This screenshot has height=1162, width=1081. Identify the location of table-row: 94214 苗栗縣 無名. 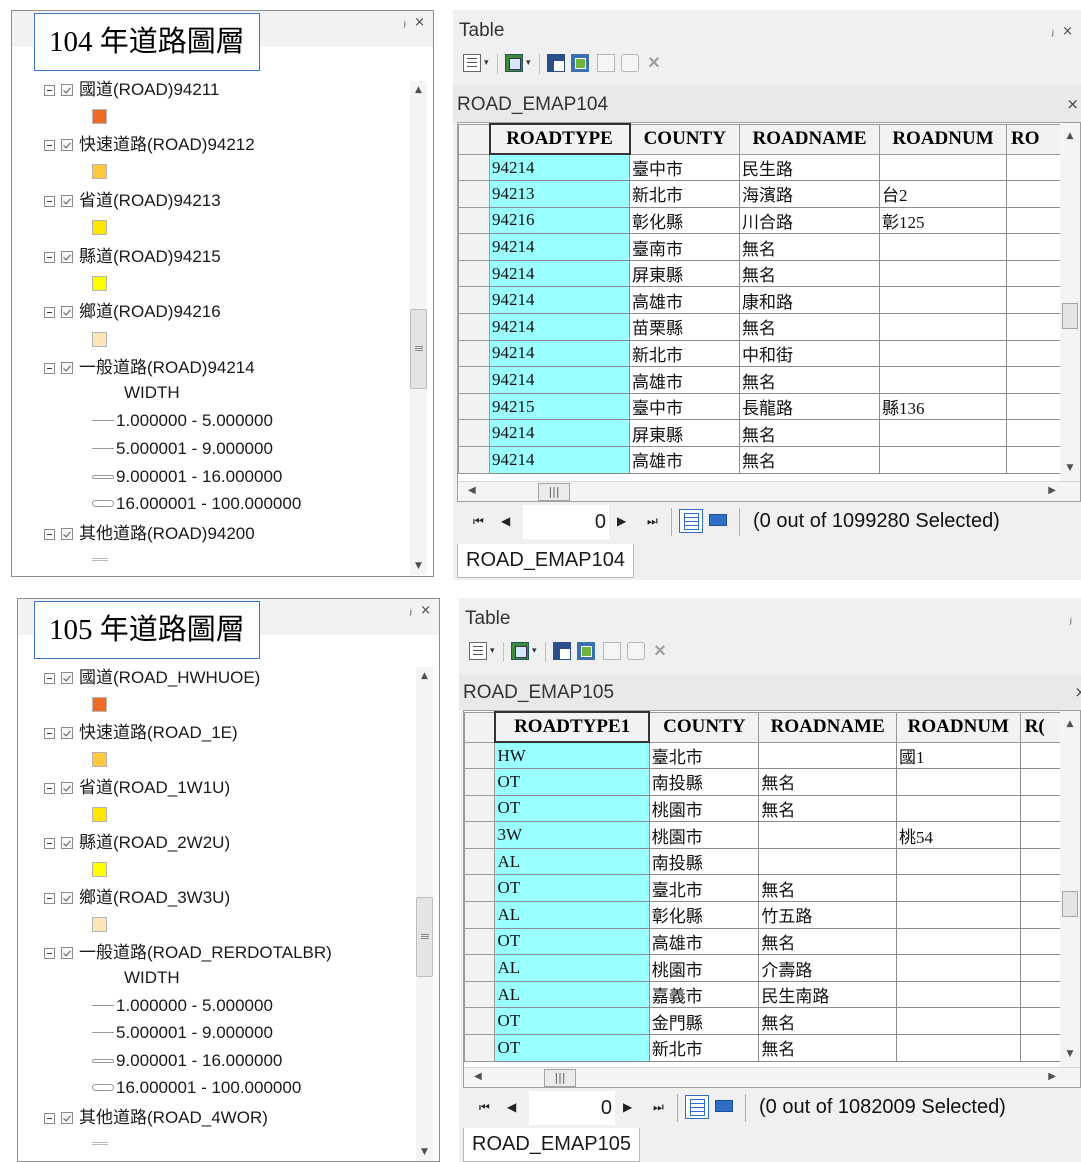
(762, 327).